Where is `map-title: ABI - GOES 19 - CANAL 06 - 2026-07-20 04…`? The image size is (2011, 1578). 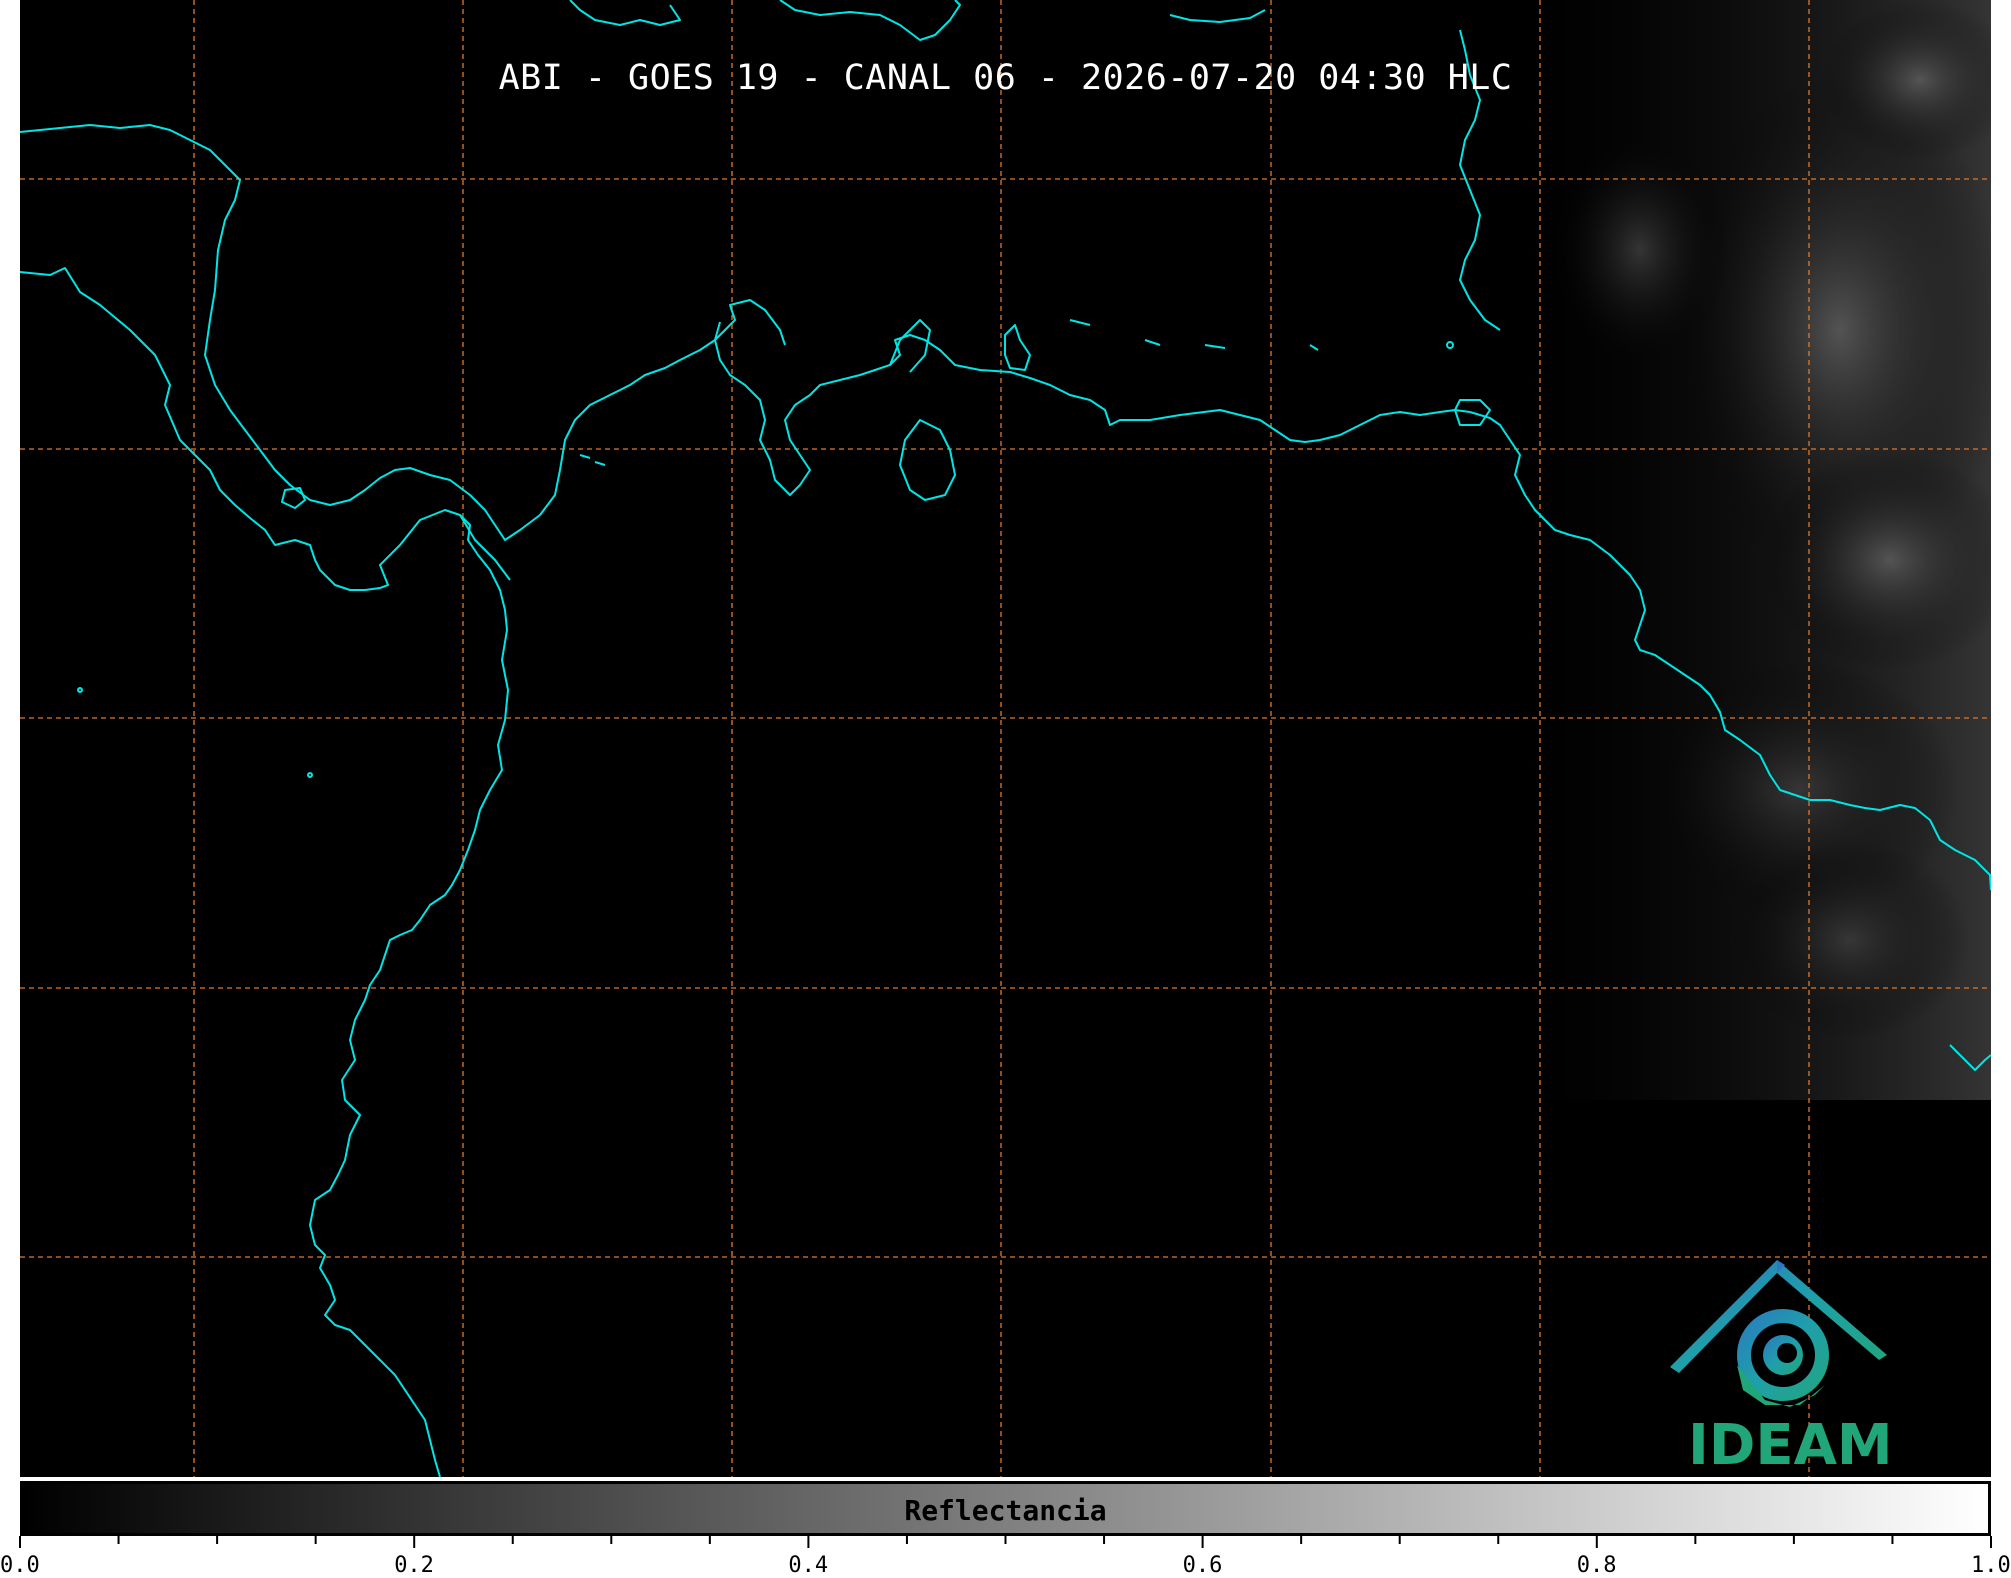
map-title: ABI - GOES 19 - CANAL 06 - 2026-07-20 04… is located at coordinates (1005, 78).